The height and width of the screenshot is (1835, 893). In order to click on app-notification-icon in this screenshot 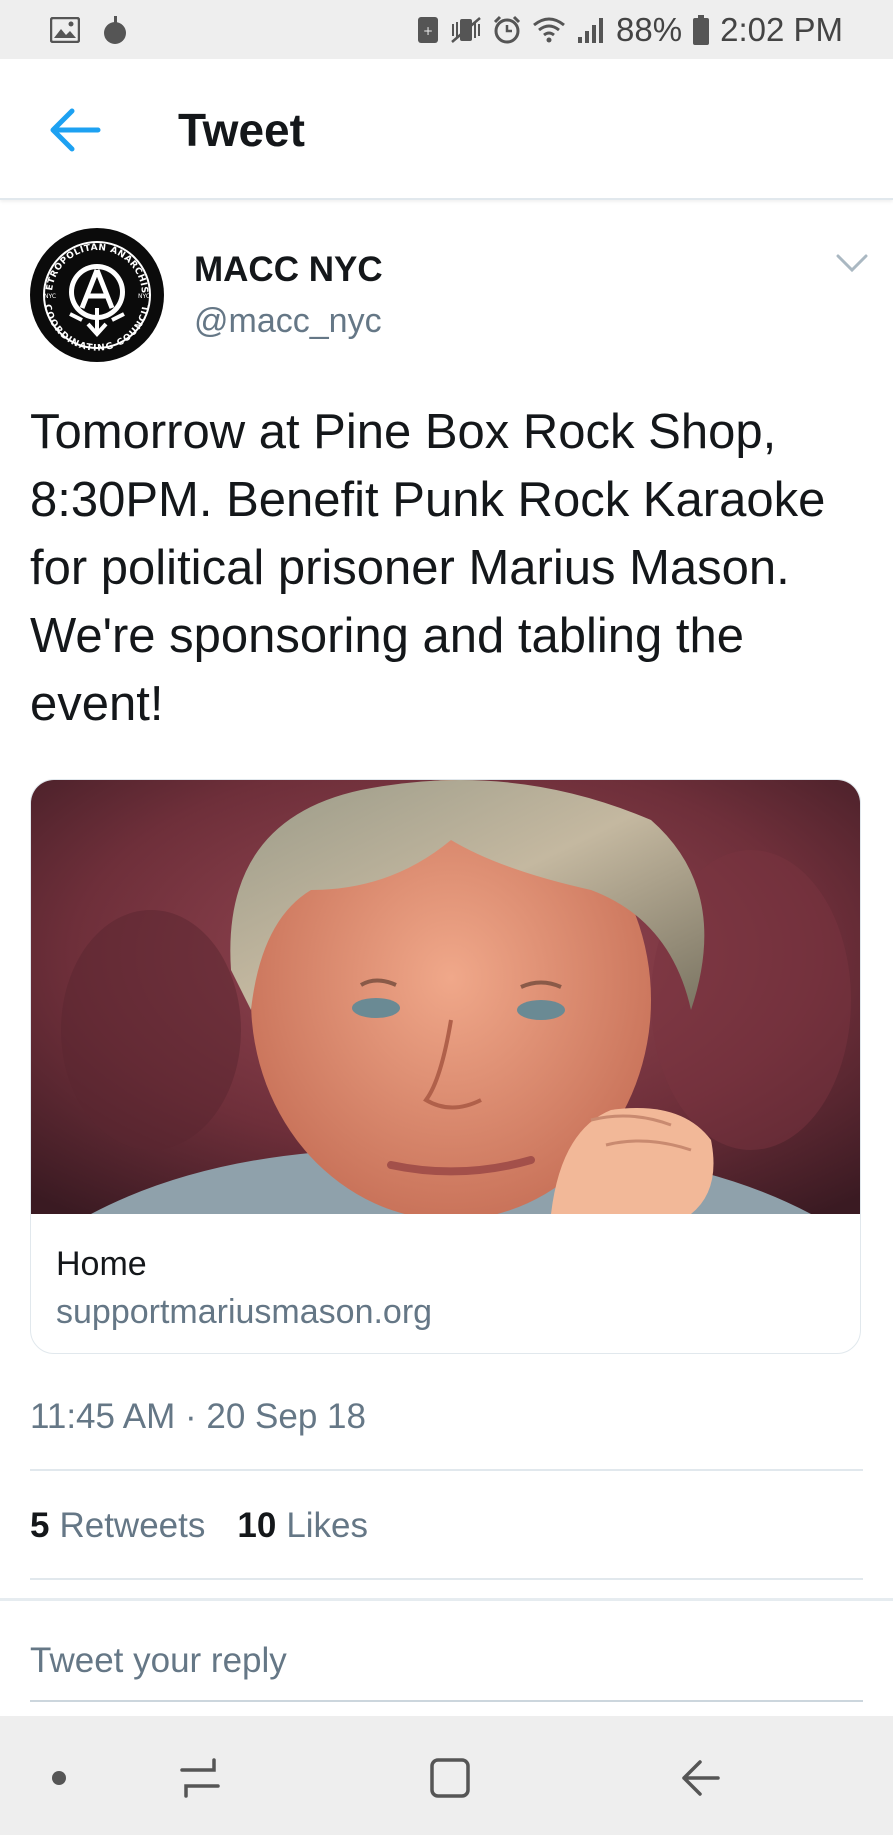, I will do `click(115, 30)`.